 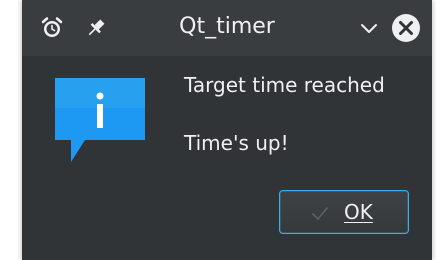 What do you see at coordinates (320, 213) in the screenshot?
I see `check-icon` at bounding box center [320, 213].